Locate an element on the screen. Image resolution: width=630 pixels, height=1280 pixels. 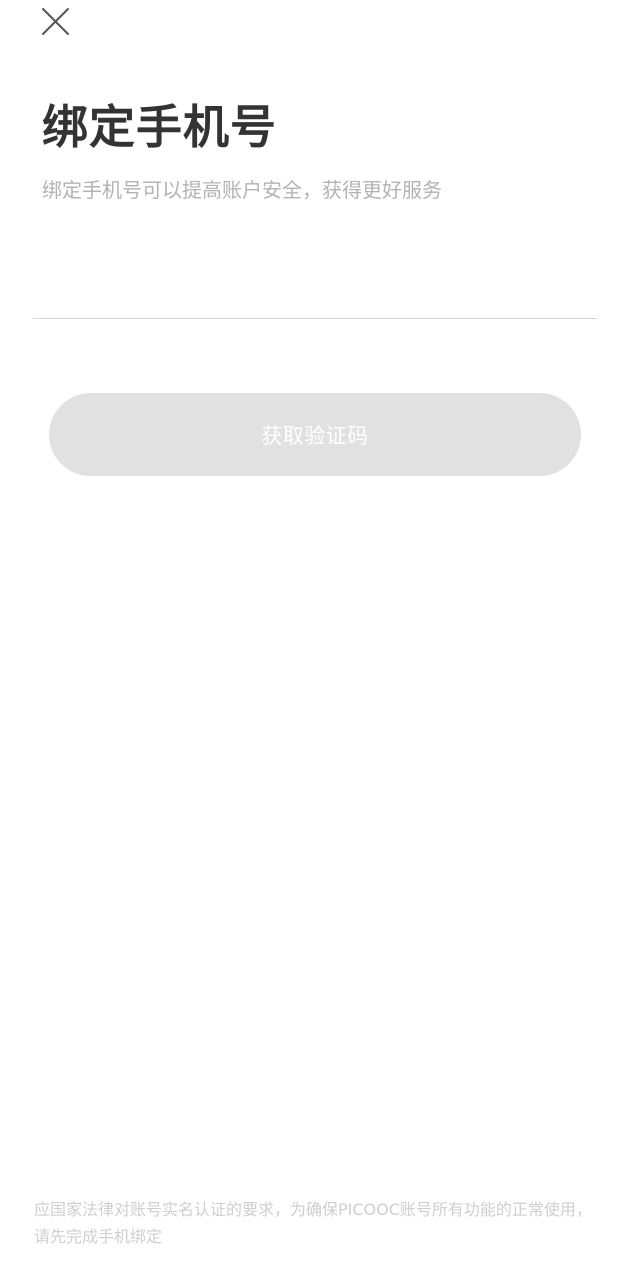
phone-number-input is located at coordinates (315, 286).